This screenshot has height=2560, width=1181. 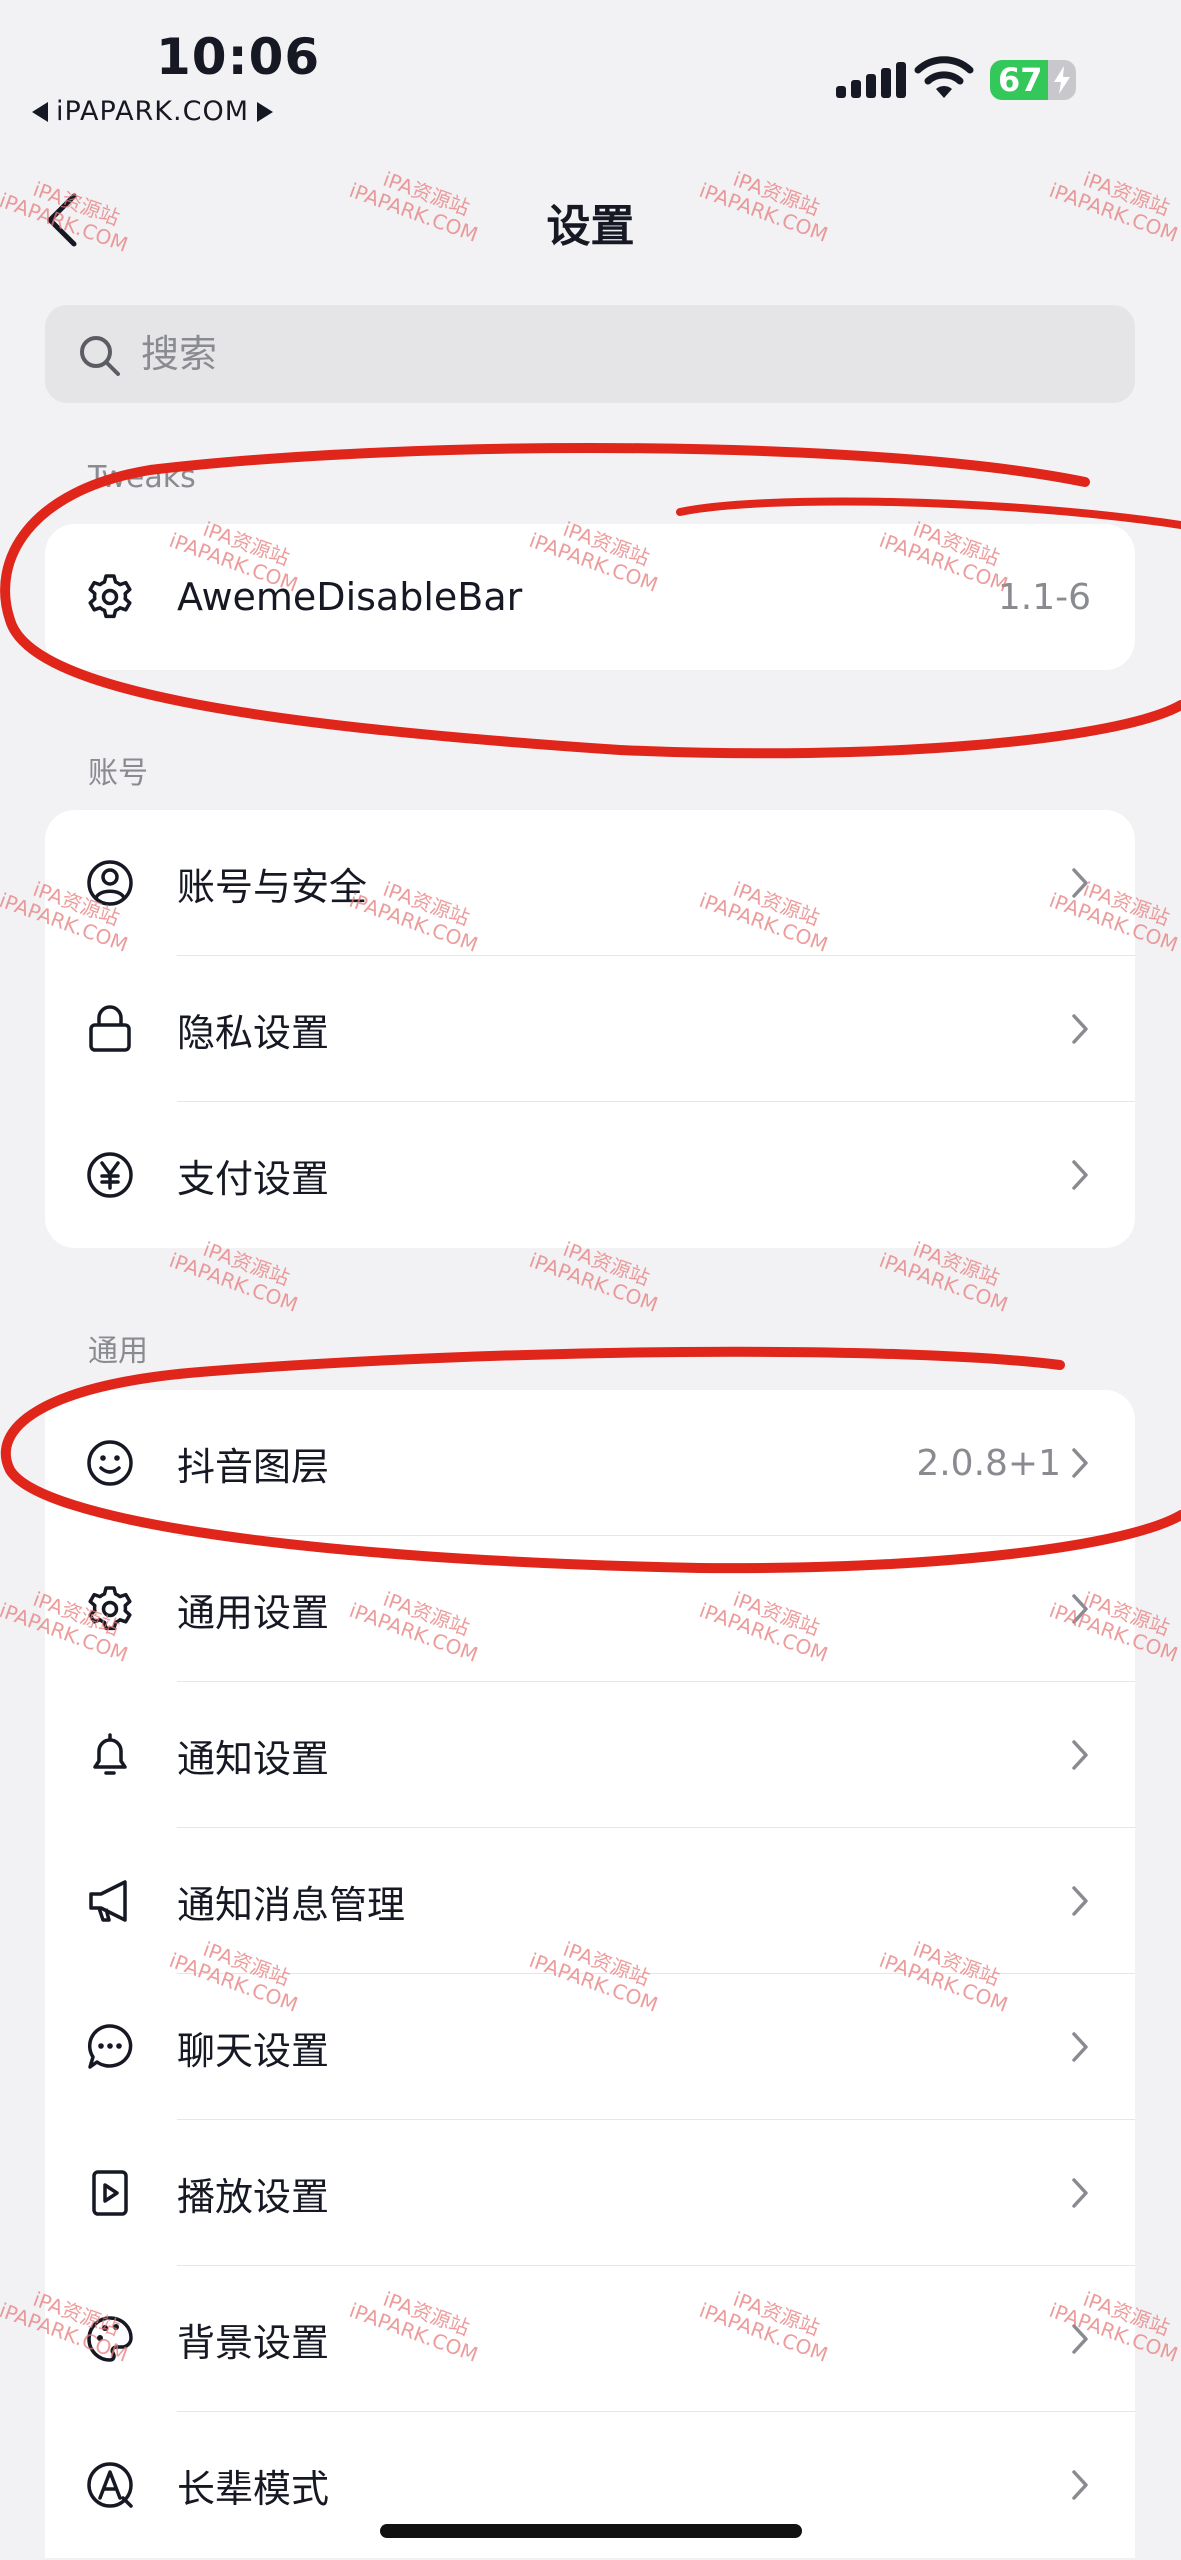 I want to click on search-input, so click(x=621, y=354).